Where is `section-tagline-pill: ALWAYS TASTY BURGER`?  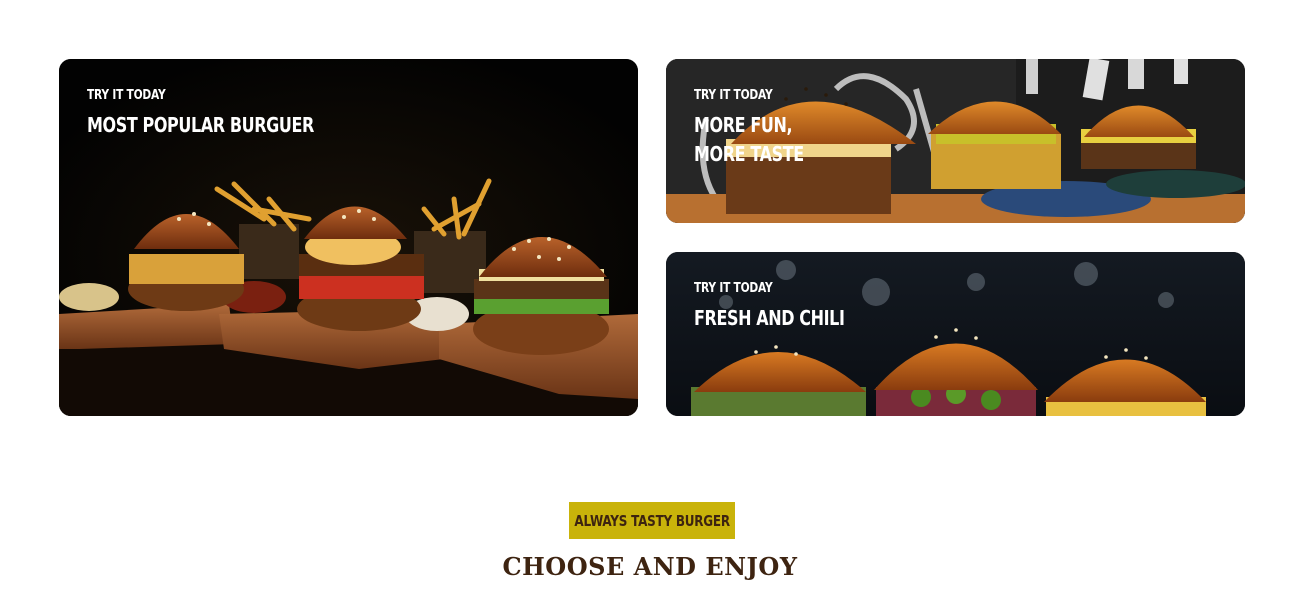 section-tagline-pill: ALWAYS TASTY BURGER is located at coordinates (652, 520).